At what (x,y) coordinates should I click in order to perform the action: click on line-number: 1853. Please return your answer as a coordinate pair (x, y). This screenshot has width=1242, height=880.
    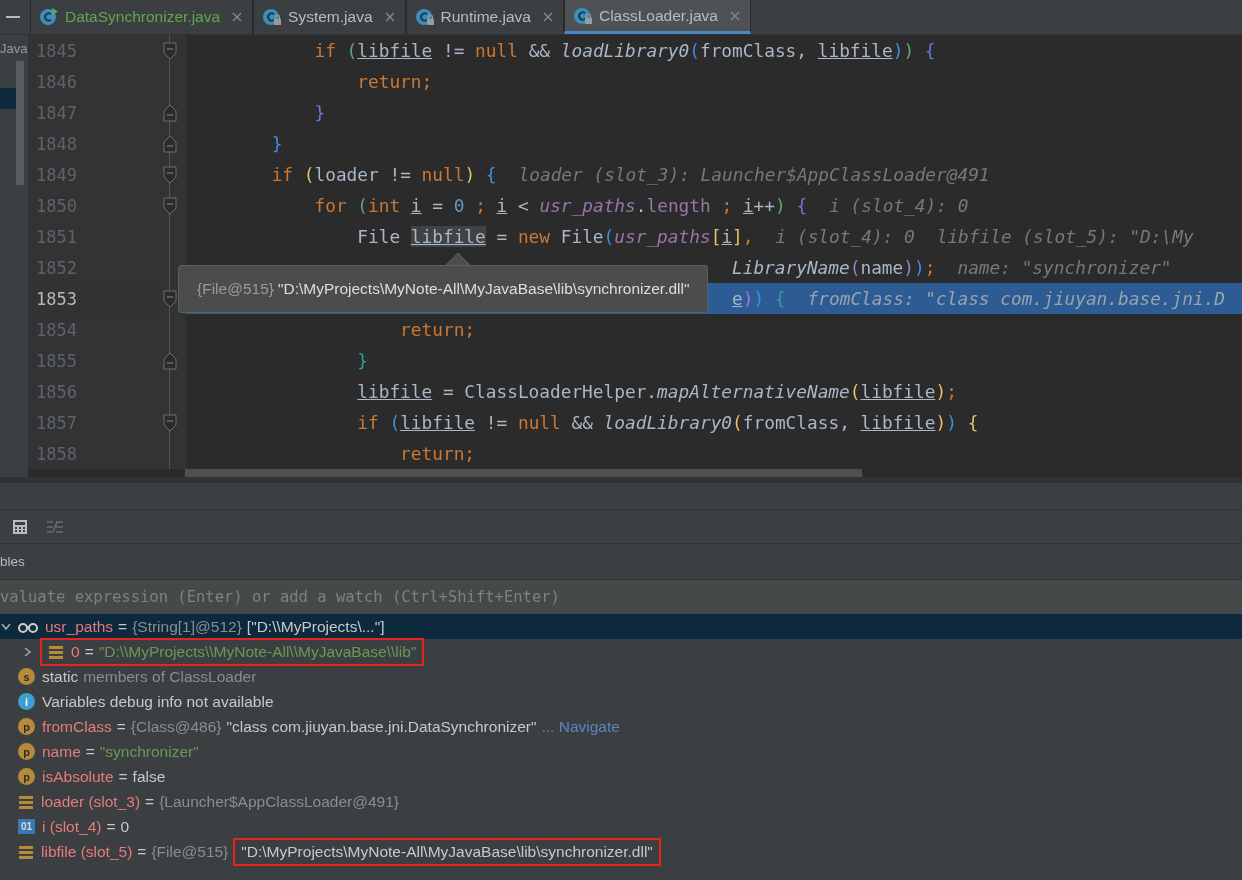
    Looking at the image, I should click on (91, 298).